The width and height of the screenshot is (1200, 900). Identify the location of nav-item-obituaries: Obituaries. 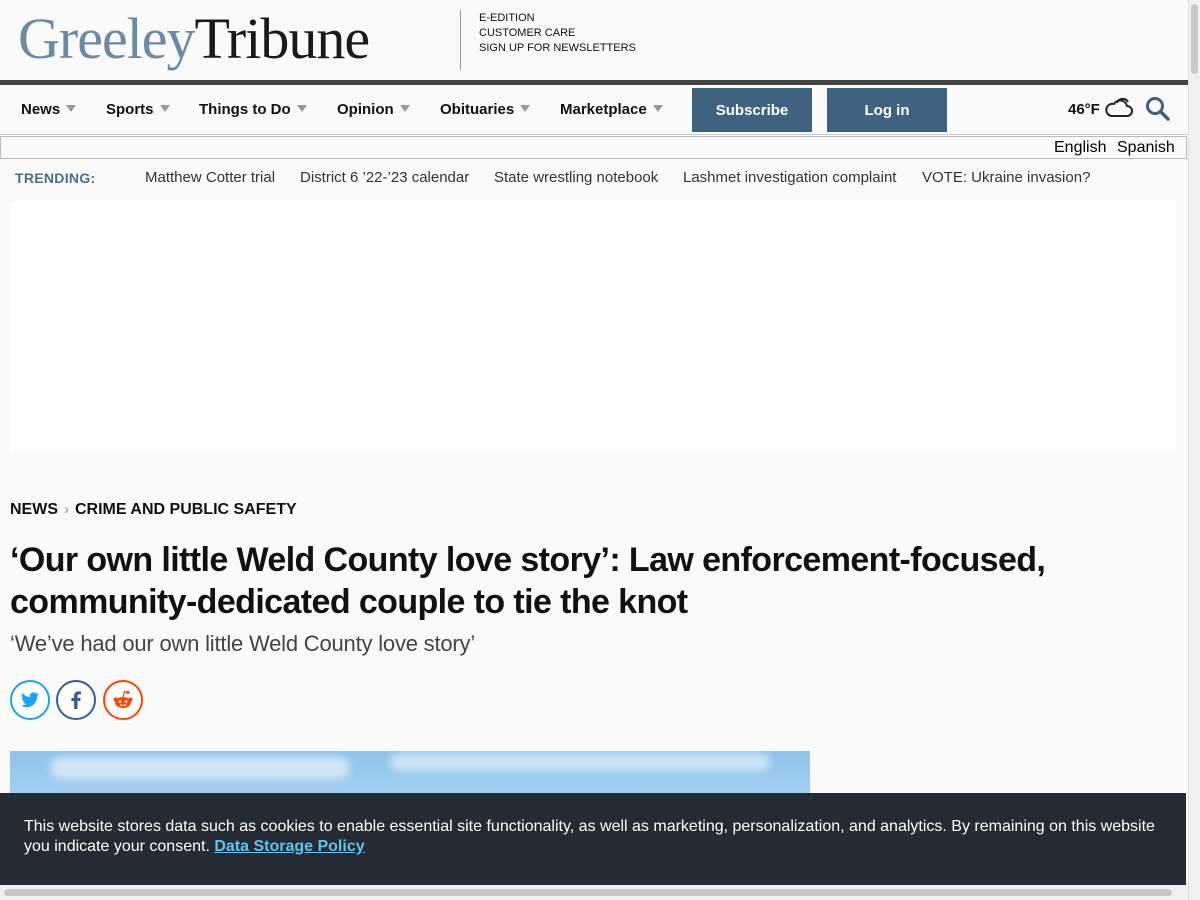
(485, 109).